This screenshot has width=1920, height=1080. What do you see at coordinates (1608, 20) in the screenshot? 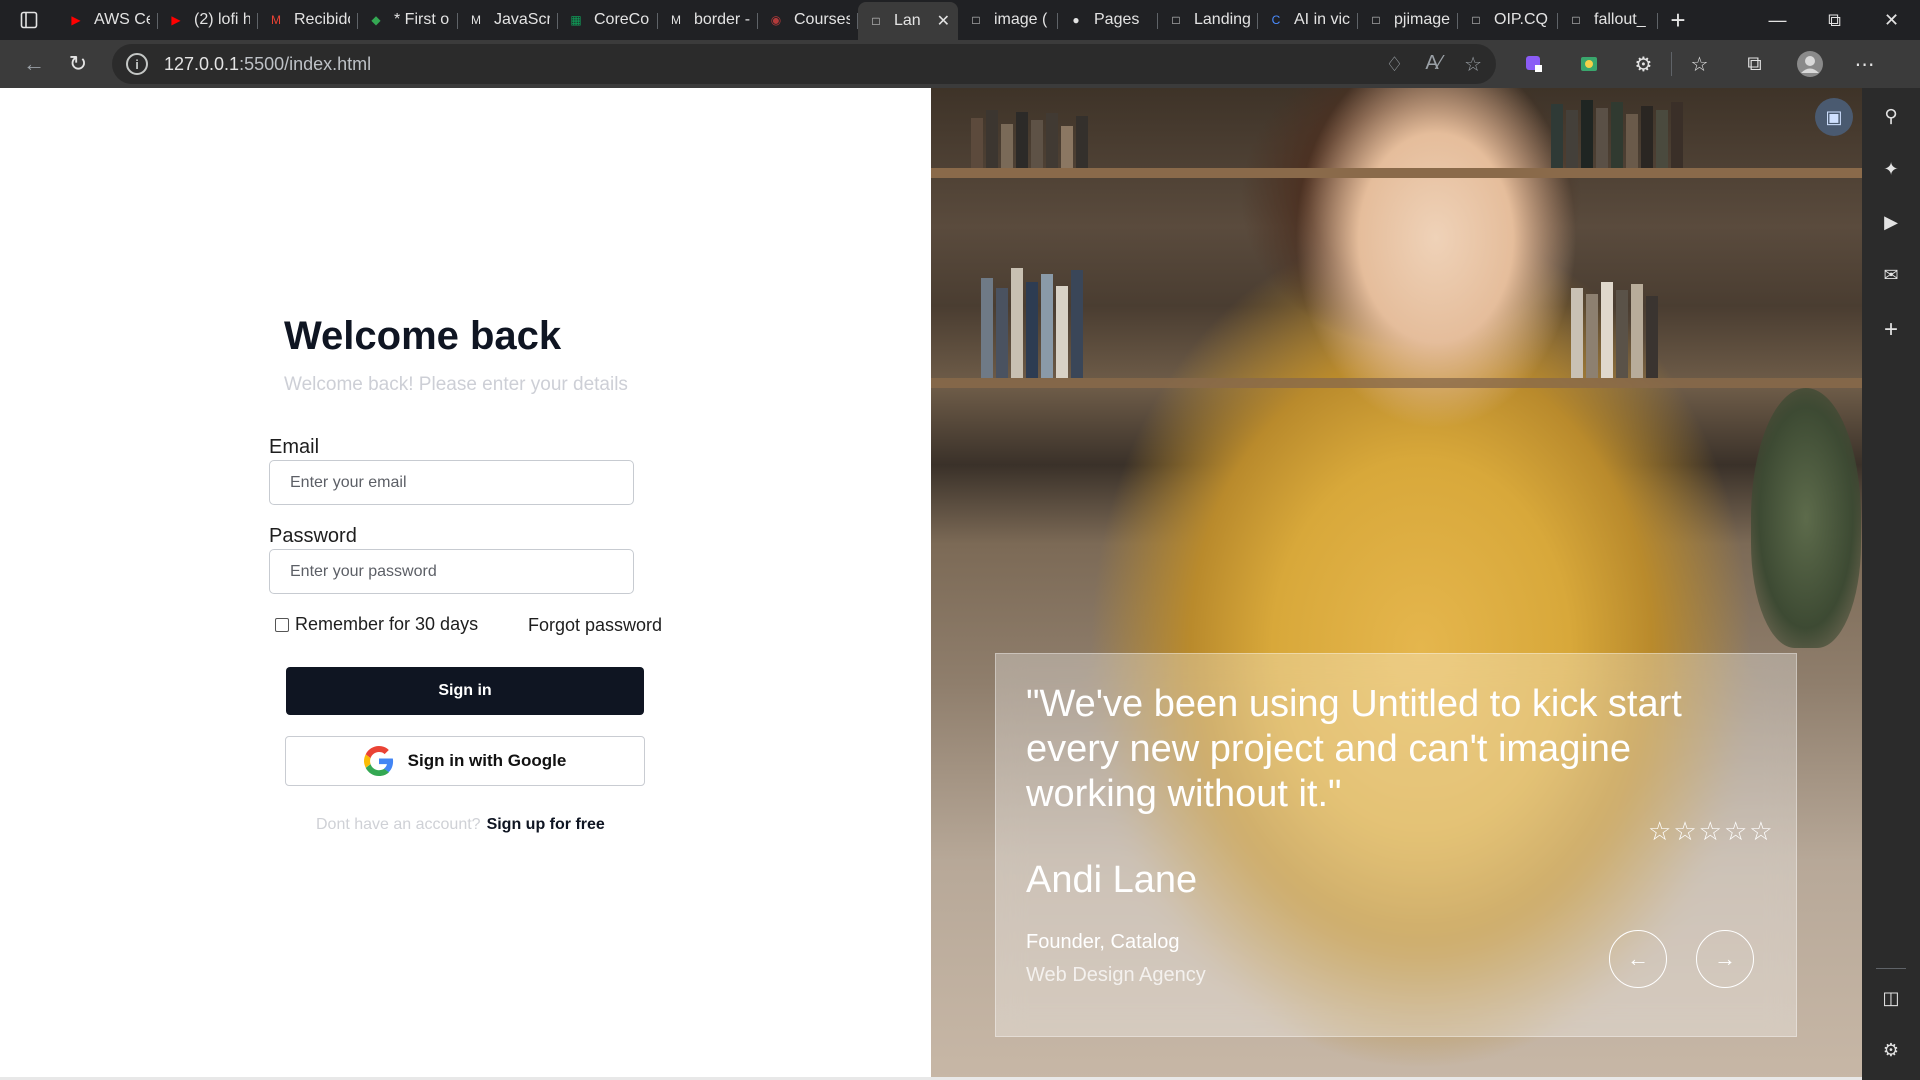
I see `browser-tab: □ fallout_` at bounding box center [1608, 20].